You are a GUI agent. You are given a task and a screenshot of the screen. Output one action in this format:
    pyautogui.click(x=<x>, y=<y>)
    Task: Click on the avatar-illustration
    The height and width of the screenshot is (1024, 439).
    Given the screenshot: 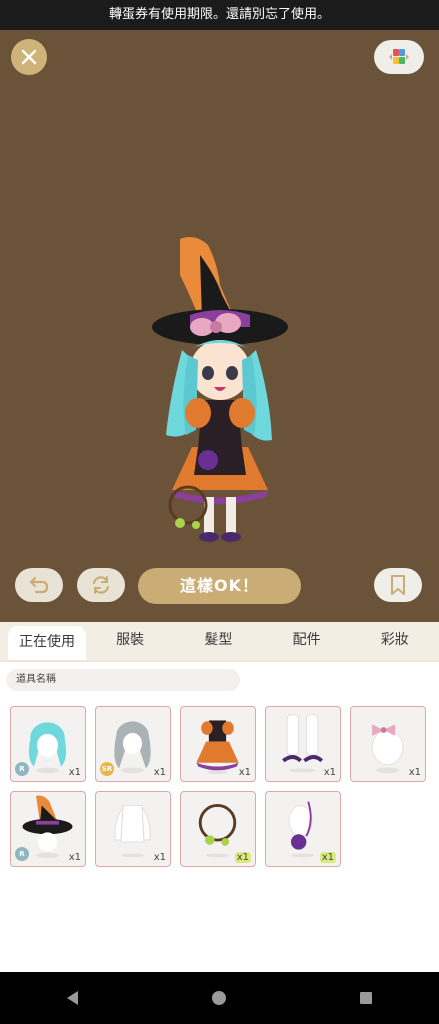 What is the action you would take?
    pyautogui.click(x=220, y=389)
    